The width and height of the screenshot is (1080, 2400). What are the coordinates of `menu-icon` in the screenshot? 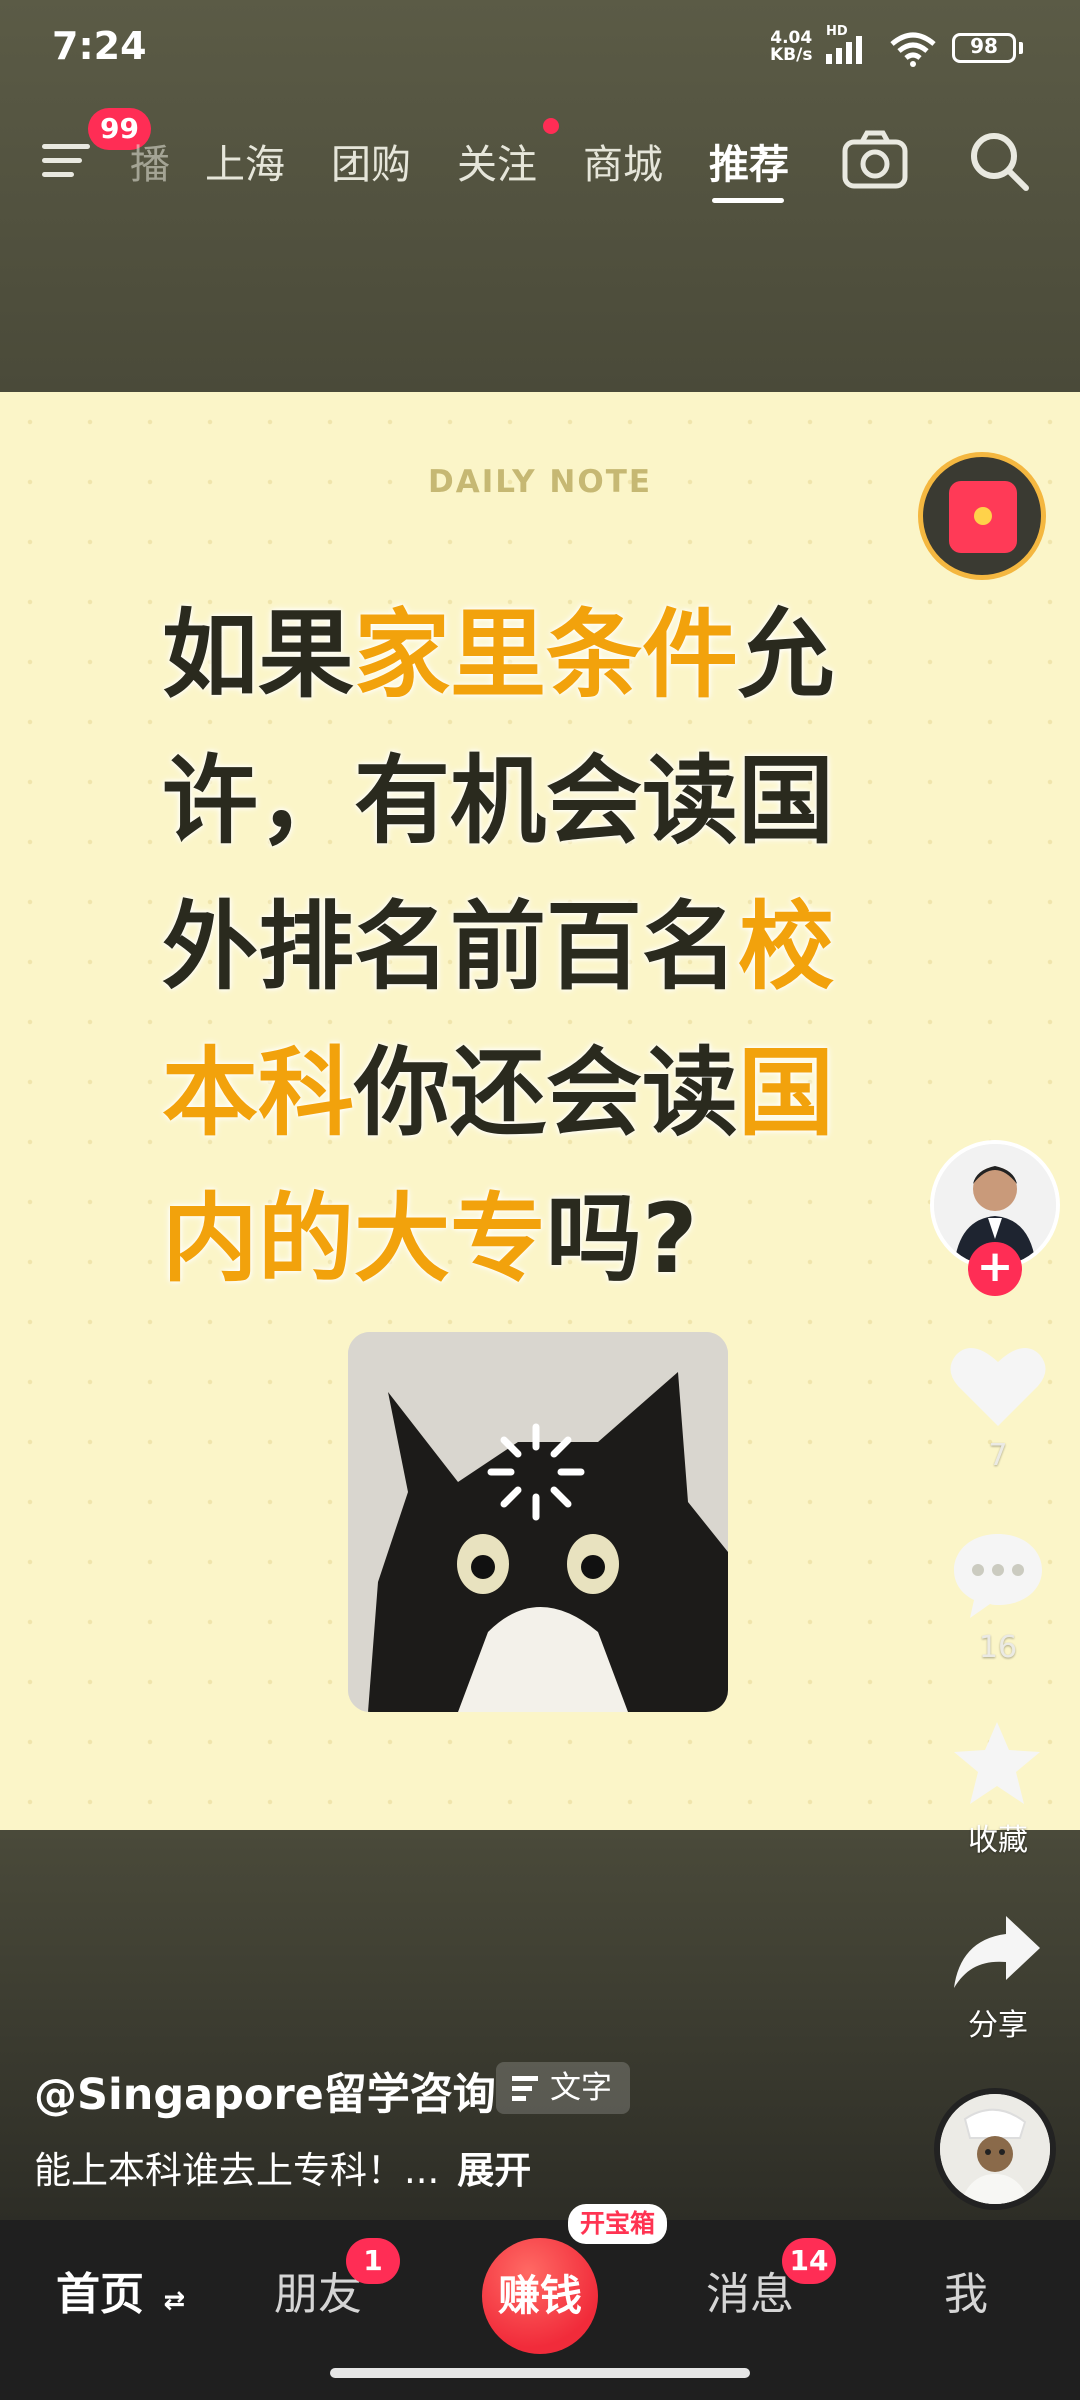 It's located at (66, 146).